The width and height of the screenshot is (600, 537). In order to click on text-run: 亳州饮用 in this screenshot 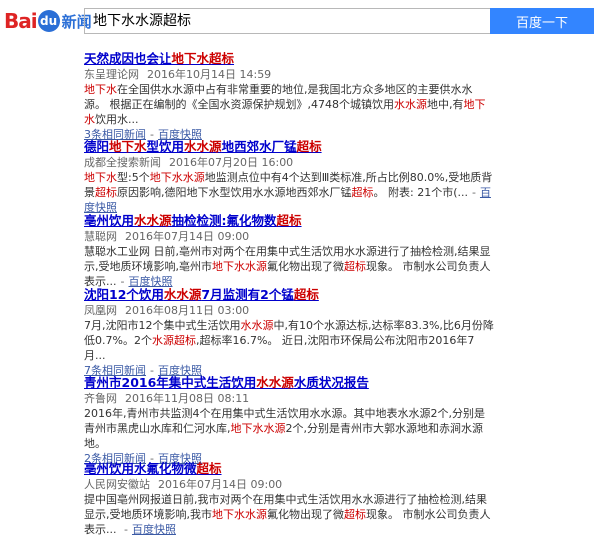, I will do `click(109, 220)`.